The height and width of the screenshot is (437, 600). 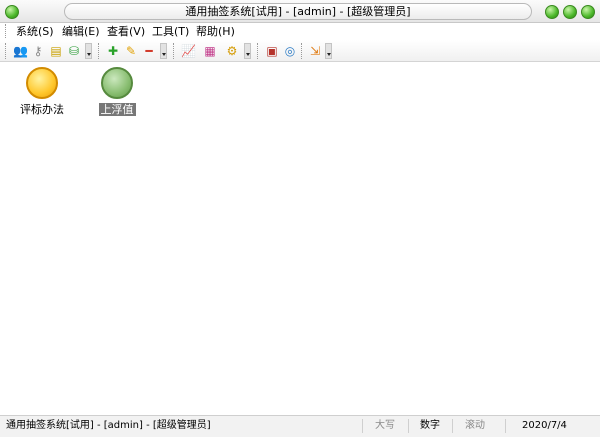 What do you see at coordinates (315, 51) in the screenshot?
I see `exit-icon: ⇲` at bounding box center [315, 51].